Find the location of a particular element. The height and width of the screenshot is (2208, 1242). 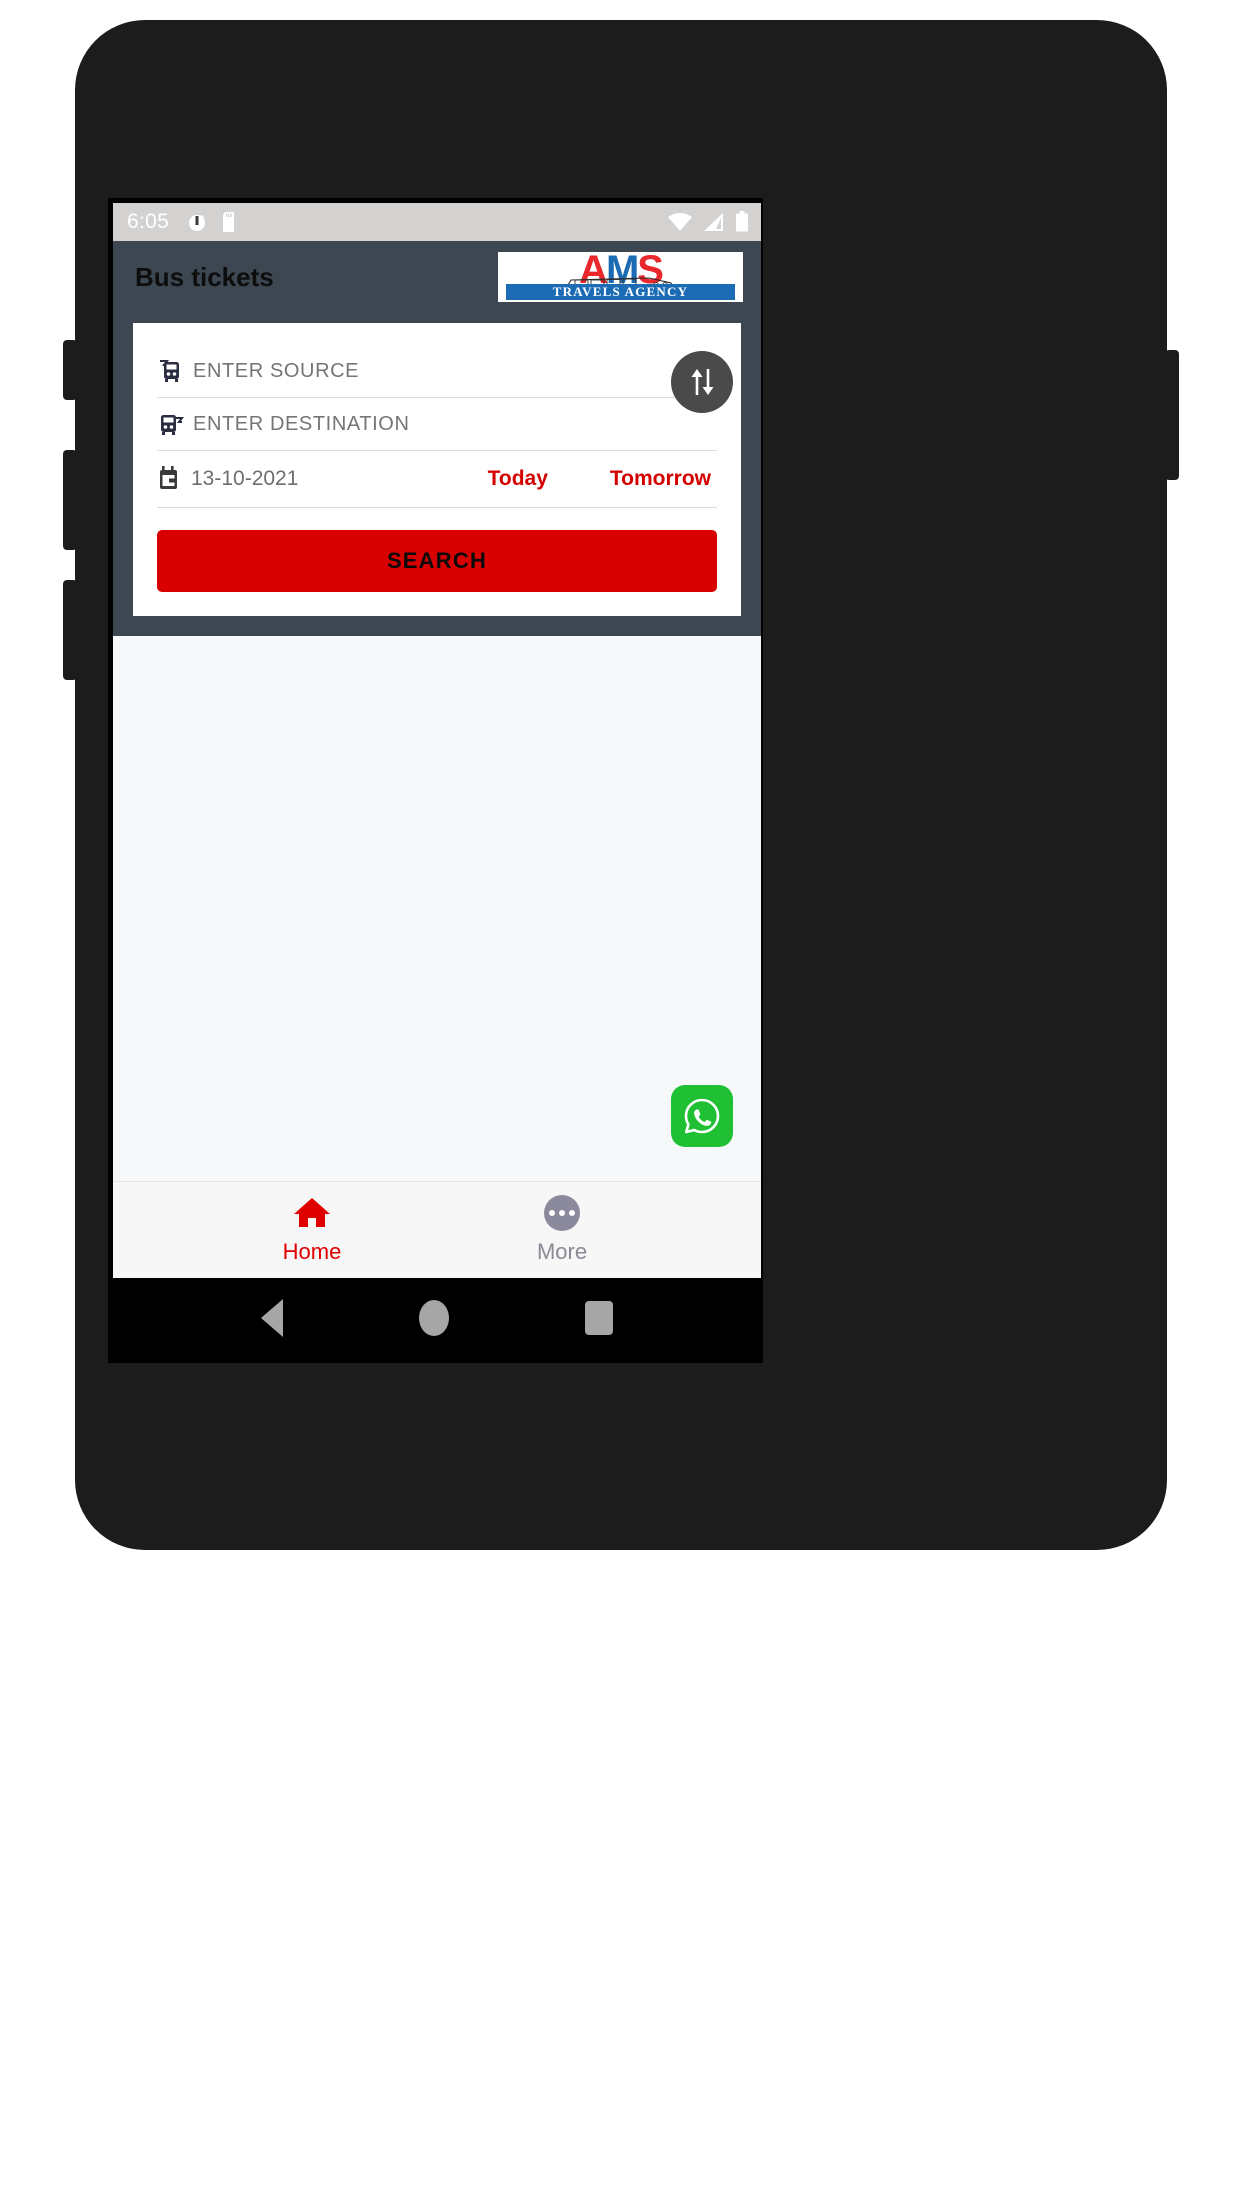

phone-power-button is located at coordinates (1172, 415).